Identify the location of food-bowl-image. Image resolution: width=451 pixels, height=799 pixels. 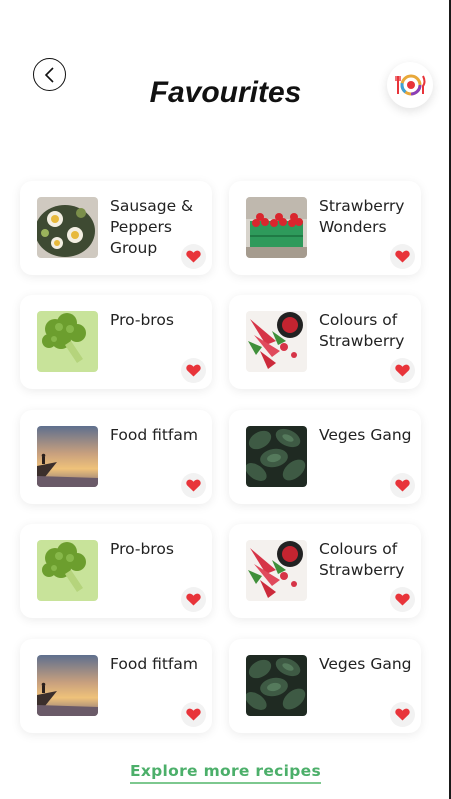
(67, 227).